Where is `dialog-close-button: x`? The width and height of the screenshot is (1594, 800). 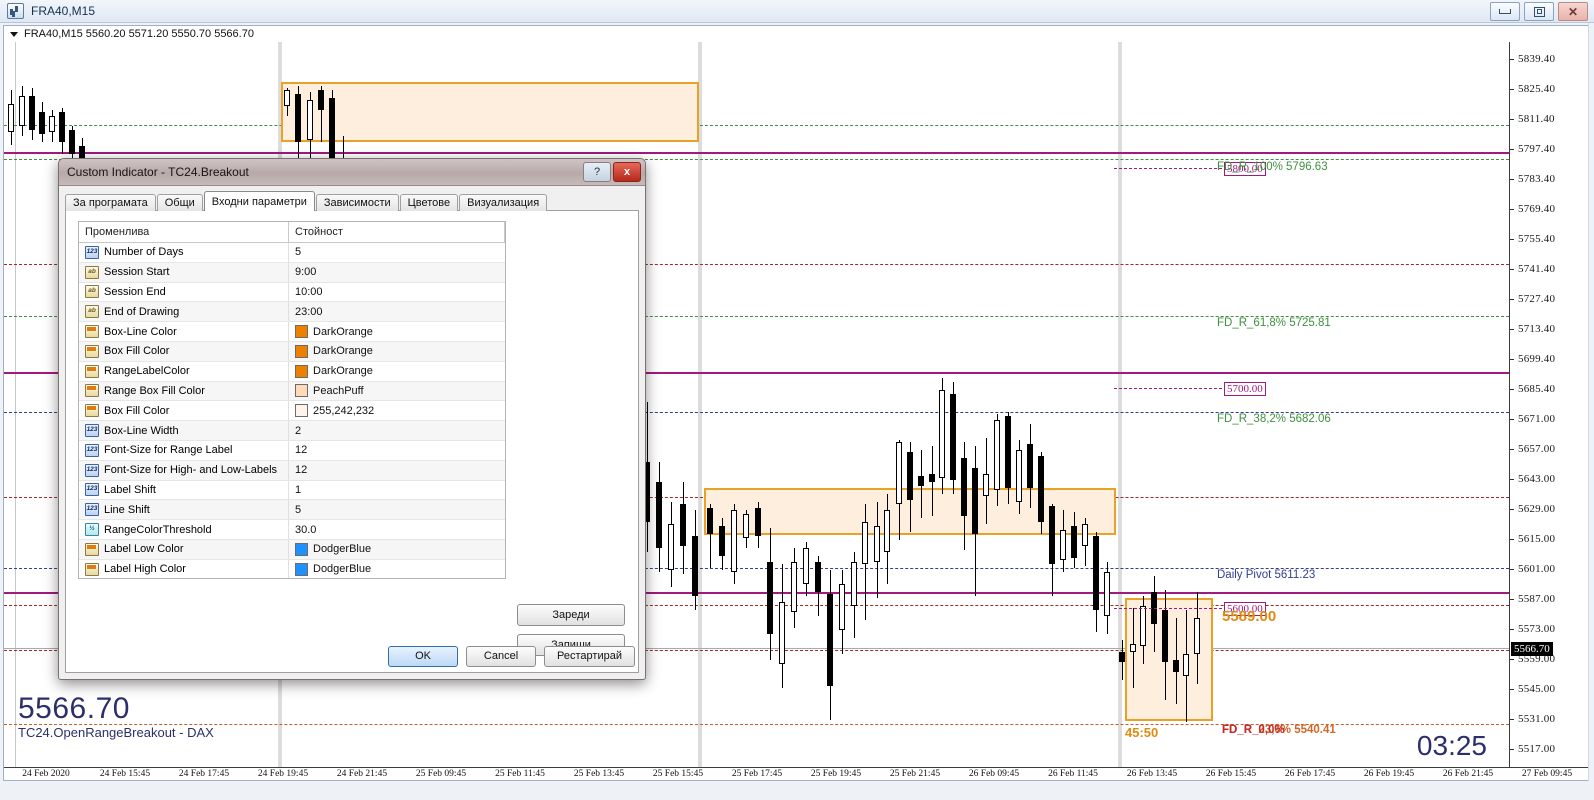 dialog-close-button: x is located at coordinates (627, 172).